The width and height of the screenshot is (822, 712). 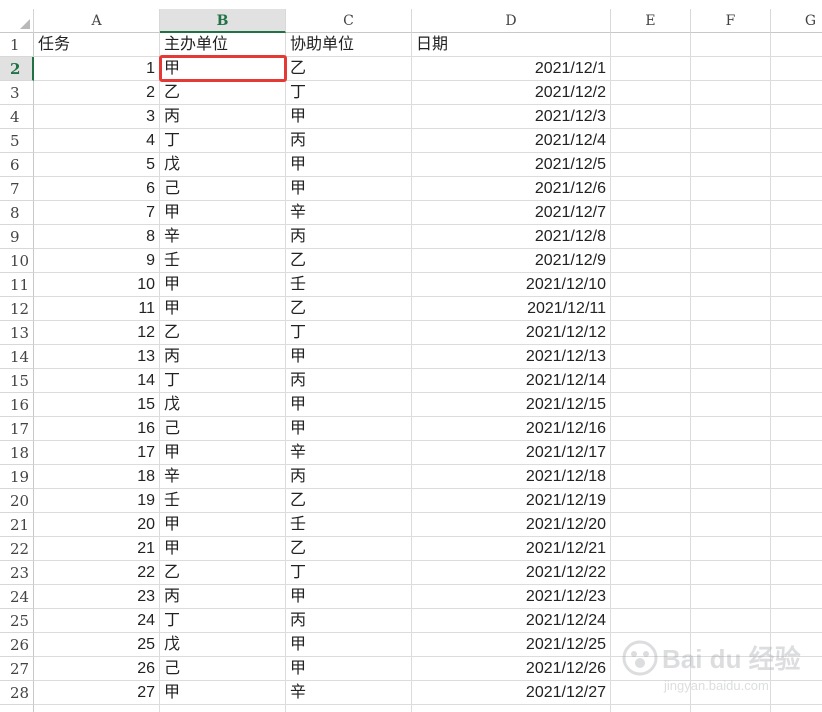 I want to click on cell: 4, so click(x=97, y=141).